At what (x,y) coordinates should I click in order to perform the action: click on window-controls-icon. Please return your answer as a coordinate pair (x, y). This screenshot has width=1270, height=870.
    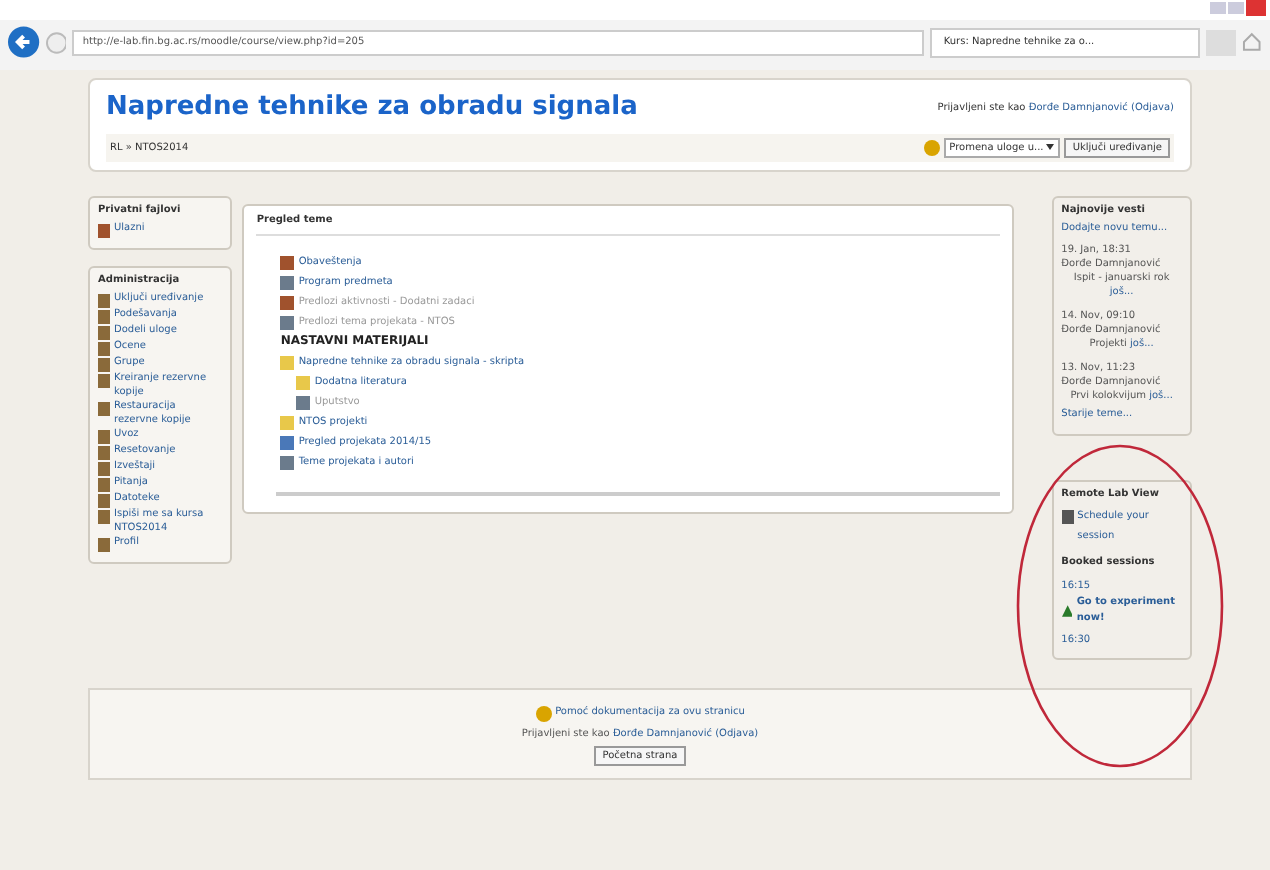
    Looking at the image, I should click on (1238, 8).